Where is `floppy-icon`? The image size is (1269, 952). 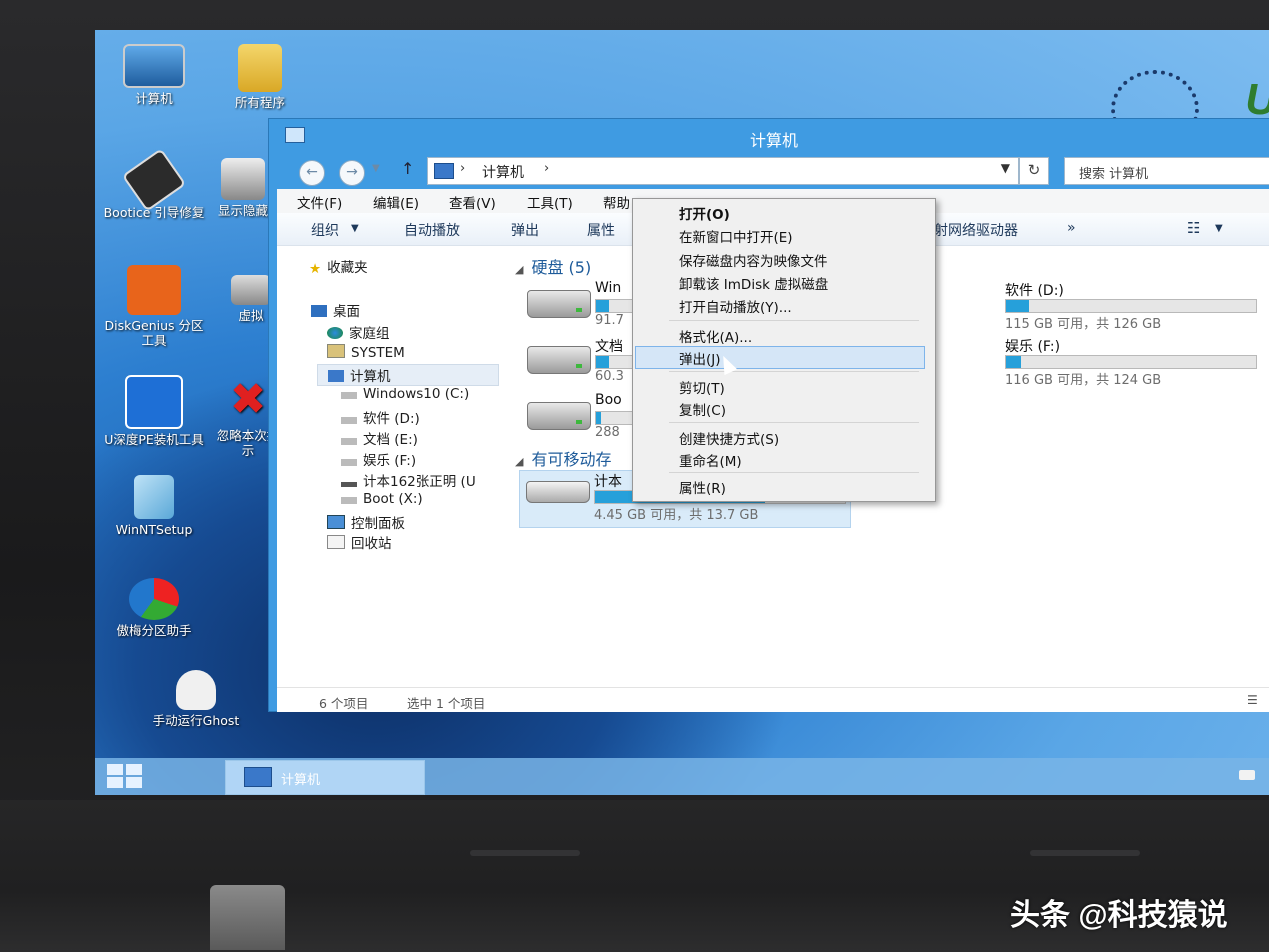
floppy-icon is located at coordinates (154, 180).